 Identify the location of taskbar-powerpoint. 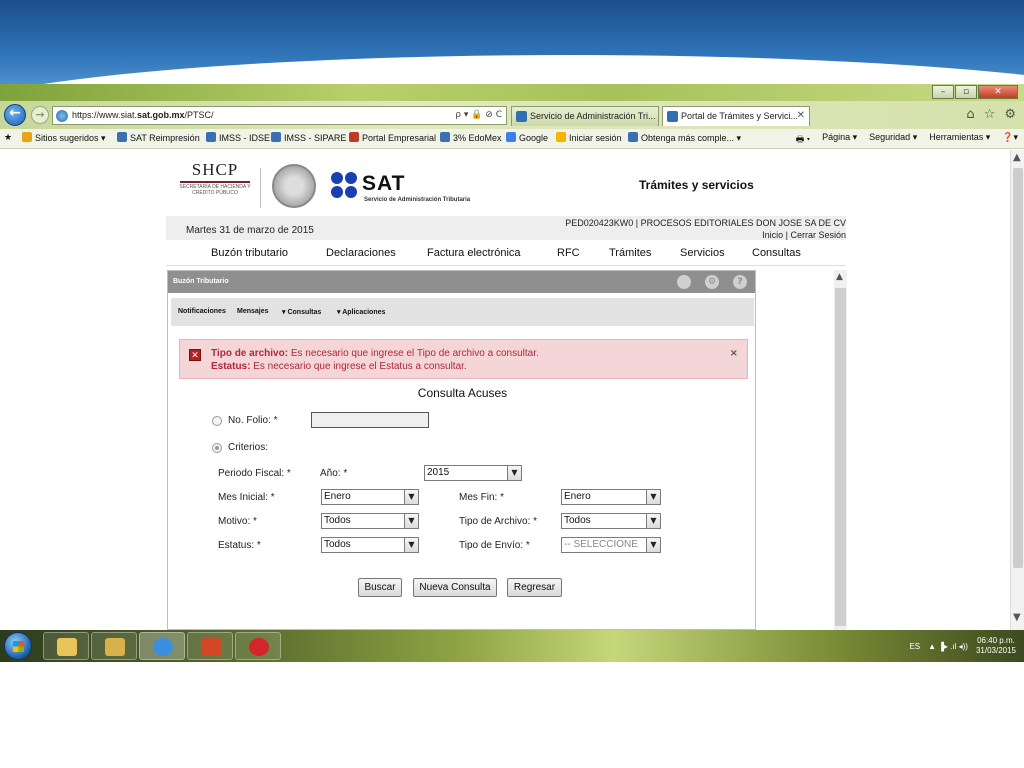
(210, 646).